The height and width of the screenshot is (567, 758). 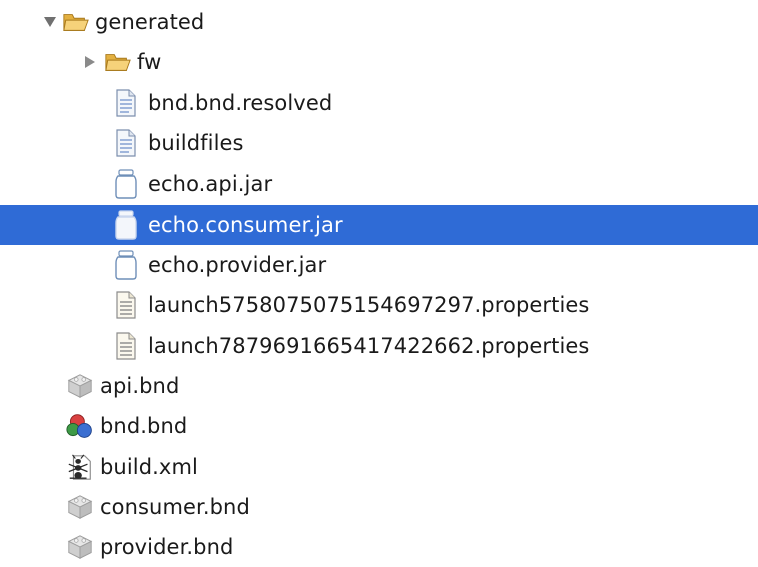 I want to click on tree-item-label: launch7879691665417422662.properties, so click(x=369, y=346).